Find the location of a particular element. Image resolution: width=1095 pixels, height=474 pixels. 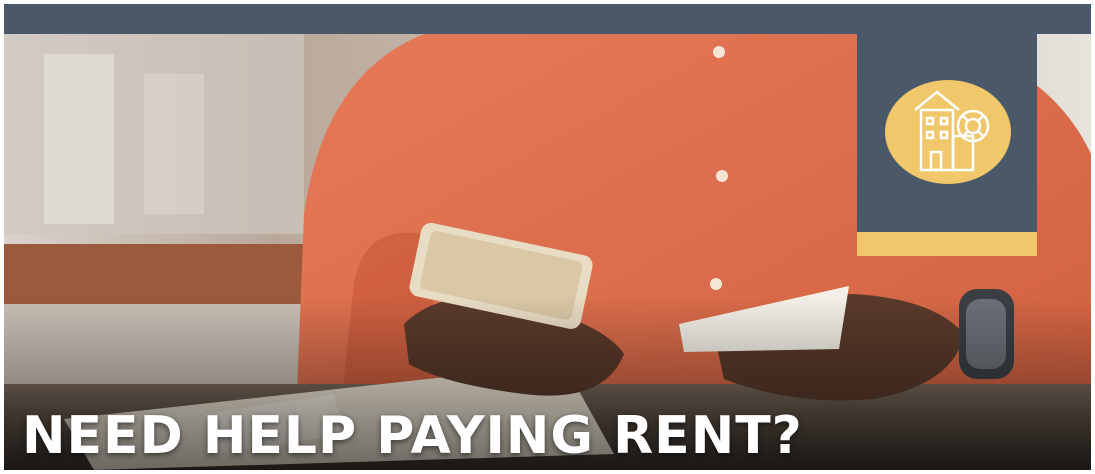

badge-panel is located at coordinates (947, 145).